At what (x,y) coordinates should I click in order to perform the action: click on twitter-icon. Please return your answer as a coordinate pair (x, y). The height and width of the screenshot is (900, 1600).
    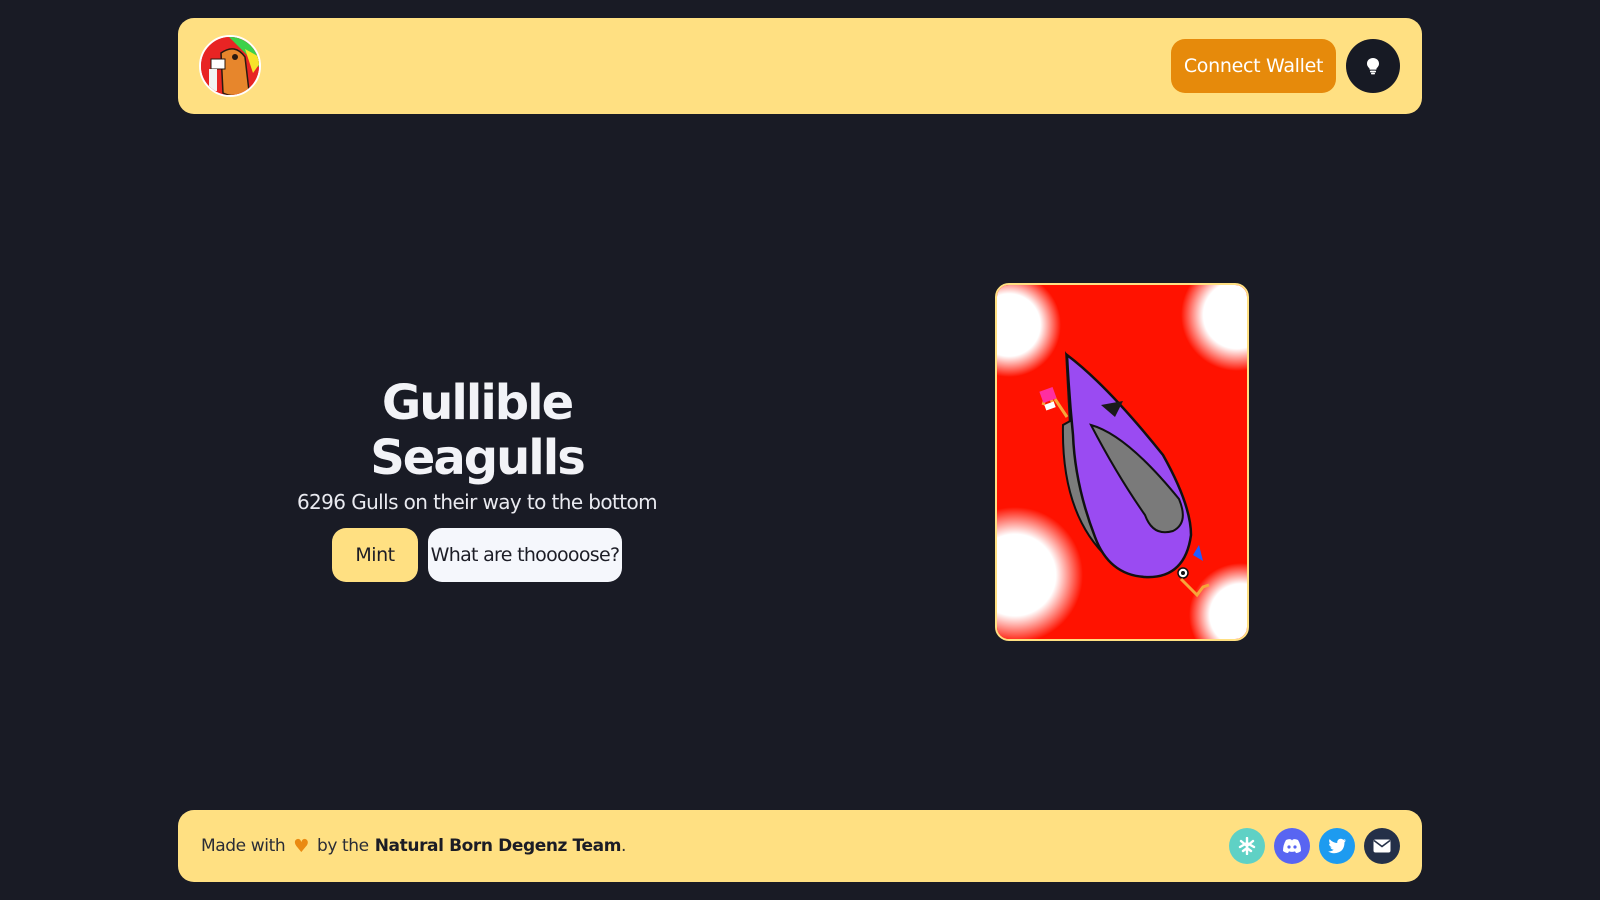
    Looking at the image, I should click on (1337, 846).